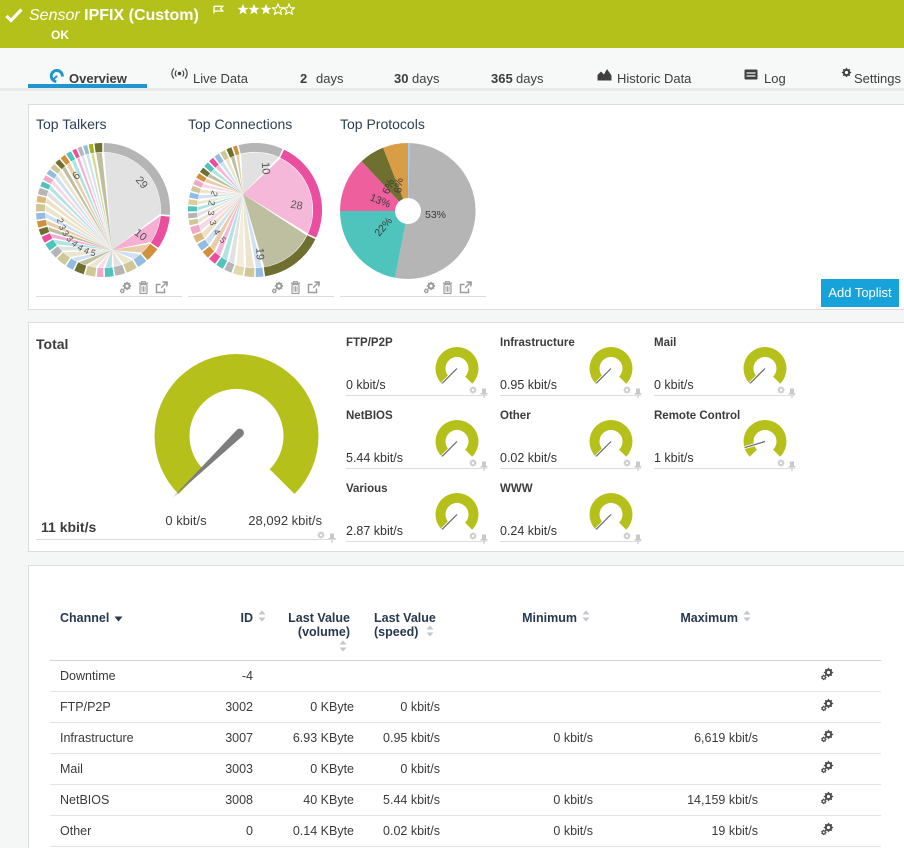 This screenshot has height=848, width=904. Describe the element at coordinates (211, 213) in the screenshot. I see `svg-text: 3` at that location.